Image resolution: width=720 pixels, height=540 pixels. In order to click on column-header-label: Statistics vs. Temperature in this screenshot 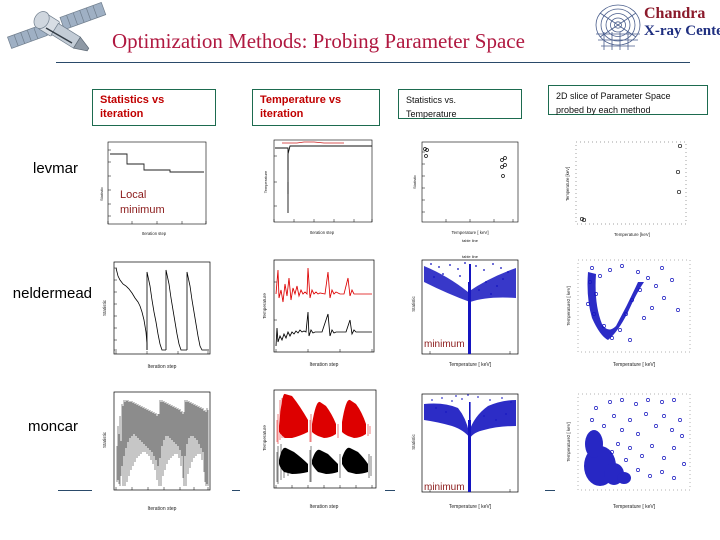, I will do `click(431, 107)`.